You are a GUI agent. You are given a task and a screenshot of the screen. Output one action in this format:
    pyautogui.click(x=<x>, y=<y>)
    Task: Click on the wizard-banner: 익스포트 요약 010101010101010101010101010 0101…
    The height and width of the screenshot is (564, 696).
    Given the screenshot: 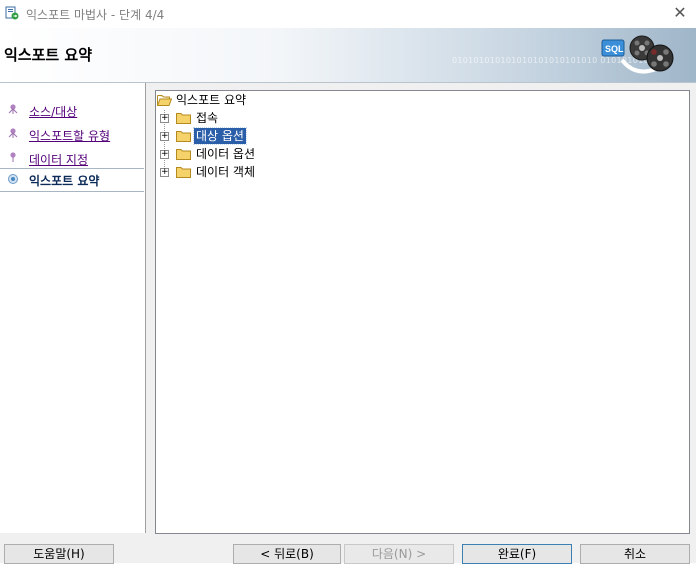 What is the action you would take?
    pyautogui.click(x=348, y=55)
    